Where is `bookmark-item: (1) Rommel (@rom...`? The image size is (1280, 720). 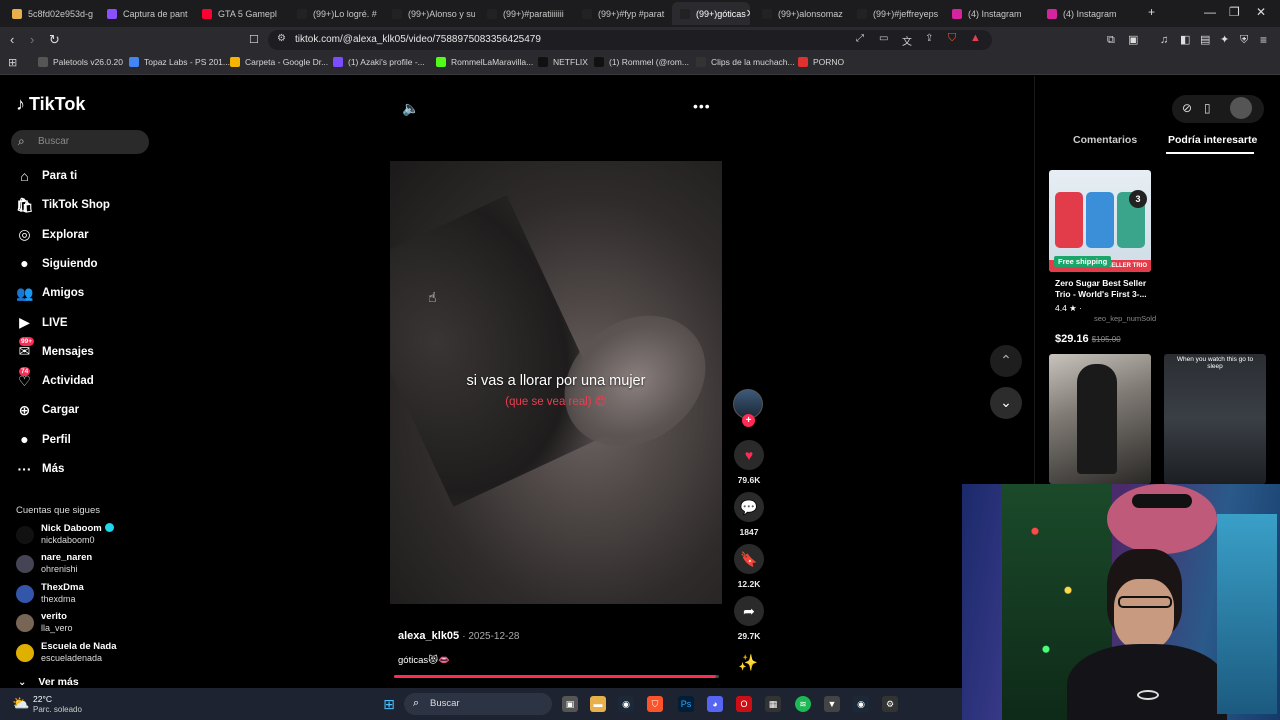
bookmark-item: (1) Rommel (@rom... is located at coordinates (641, 62).